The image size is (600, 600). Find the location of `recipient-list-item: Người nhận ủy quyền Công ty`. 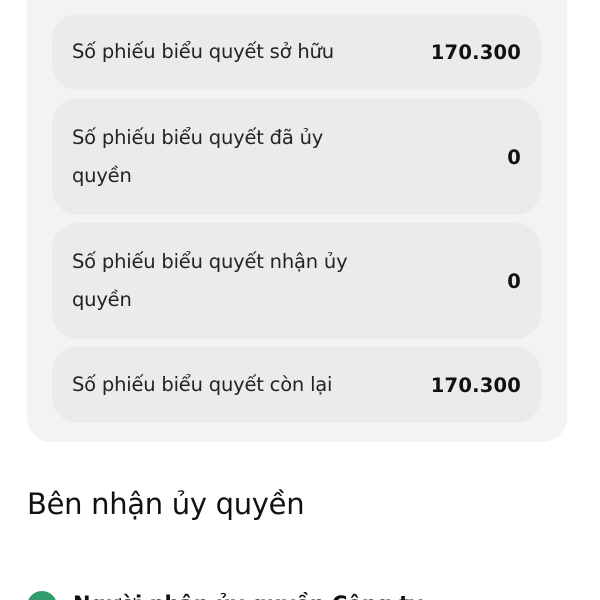

recipient-list-item: Người nhận ủy quyền Công ty is located at coordinates (225, 592).